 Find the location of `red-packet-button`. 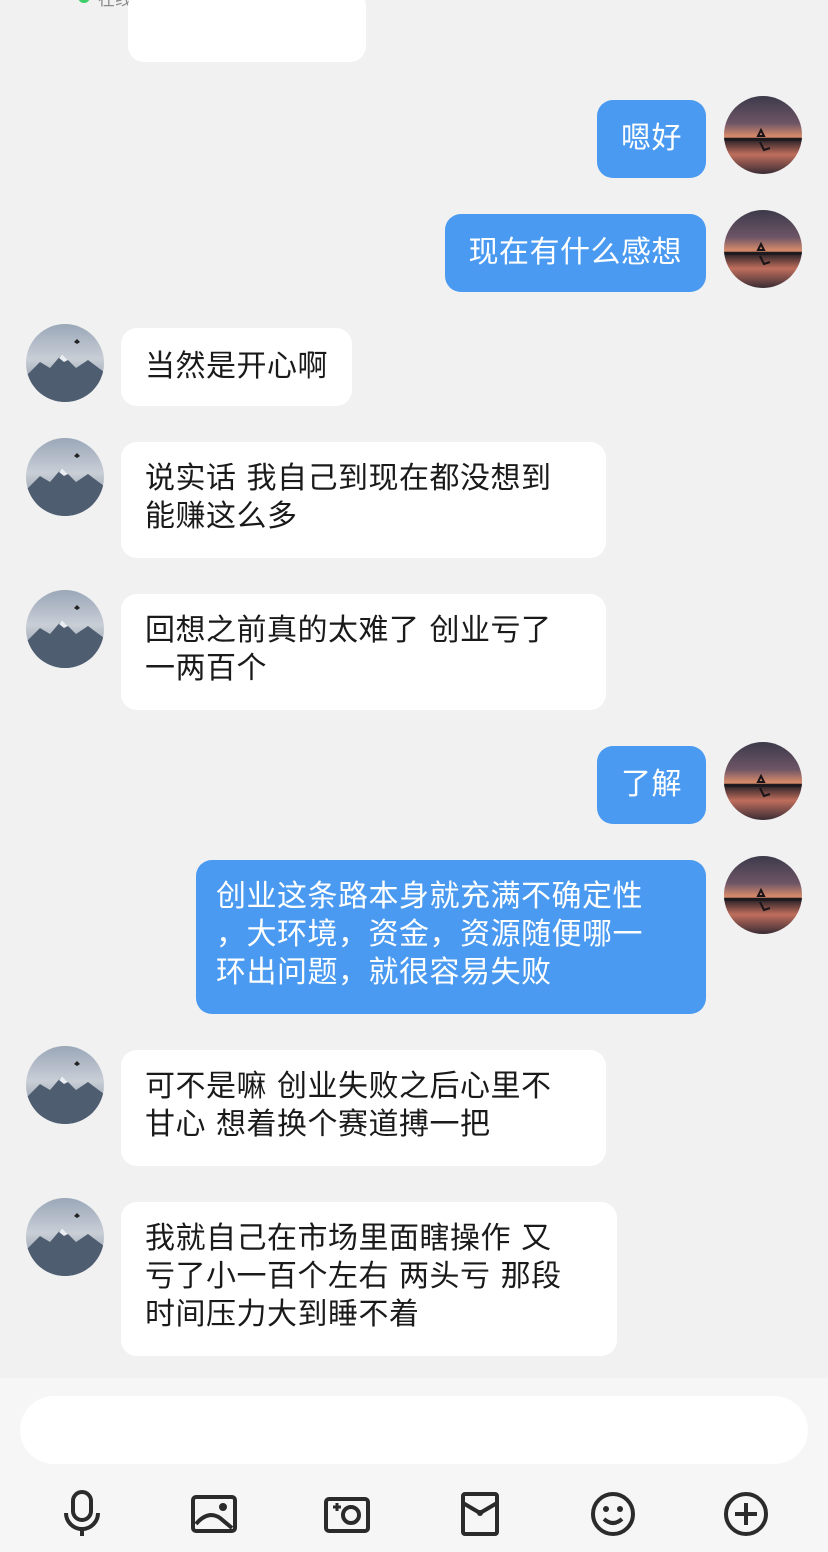

red-packet-button is located at coordinates (480, 1514).